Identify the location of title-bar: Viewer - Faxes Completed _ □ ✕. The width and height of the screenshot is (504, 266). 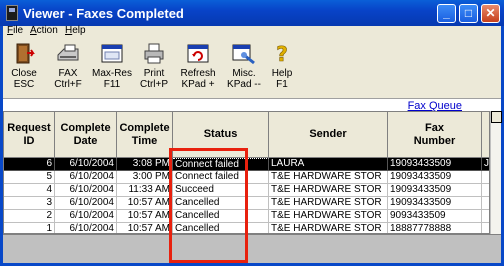
(252, 13).